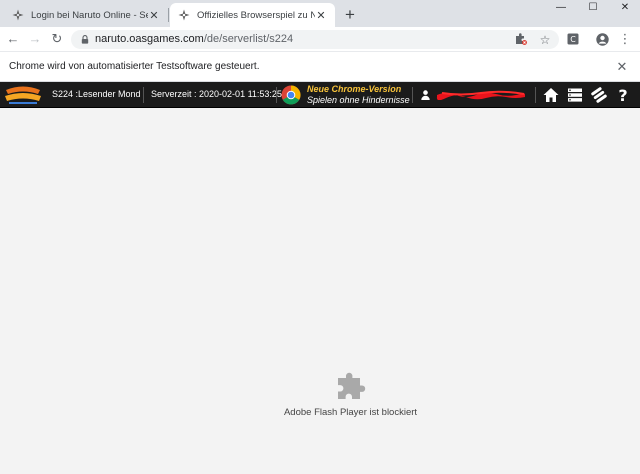 The width and height of the screenshot is (640, 474). I want to click on tab-active-browserspiel: Offizielles Browserspiel zu Naruto ✕, so click(252, 15).